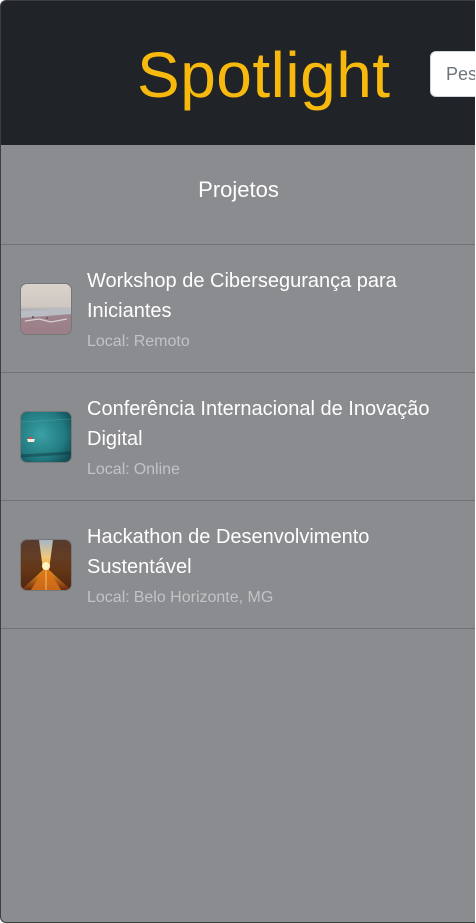 This screenshot has width=476, height=923. I want to click on search-input, so click(452, 74).